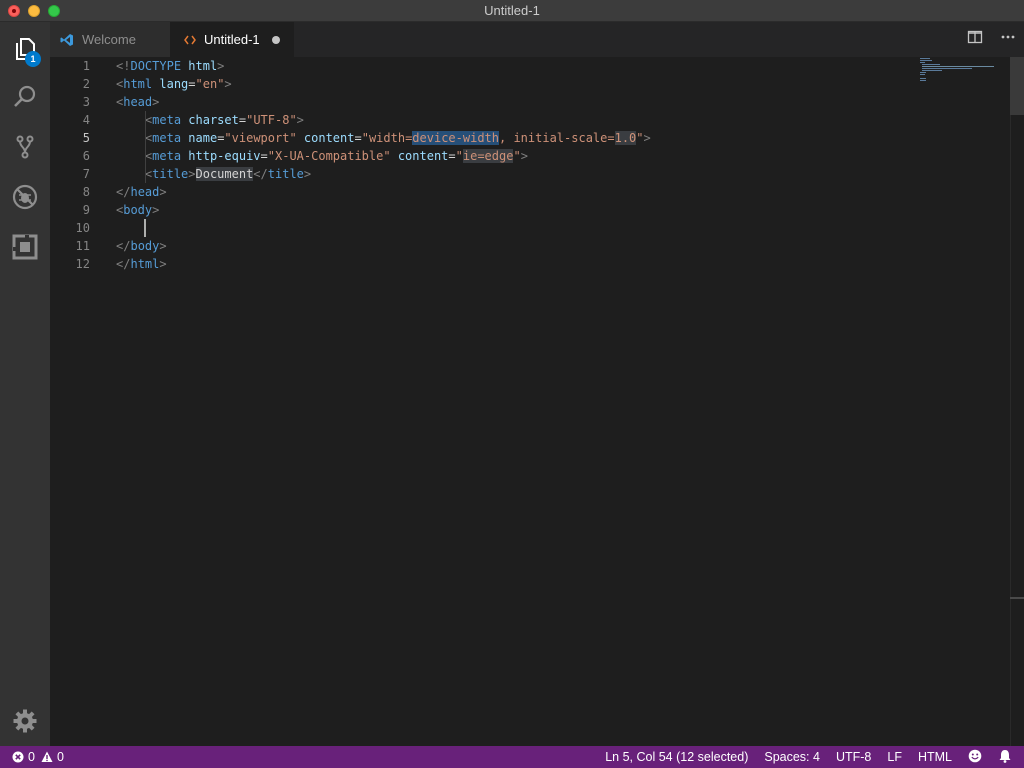 The image size is (1024, 768). What do you see at coordinates (276, 40) in the screenshot?
I see `unsaved-dot-icon` at bounding box center [276, 40].